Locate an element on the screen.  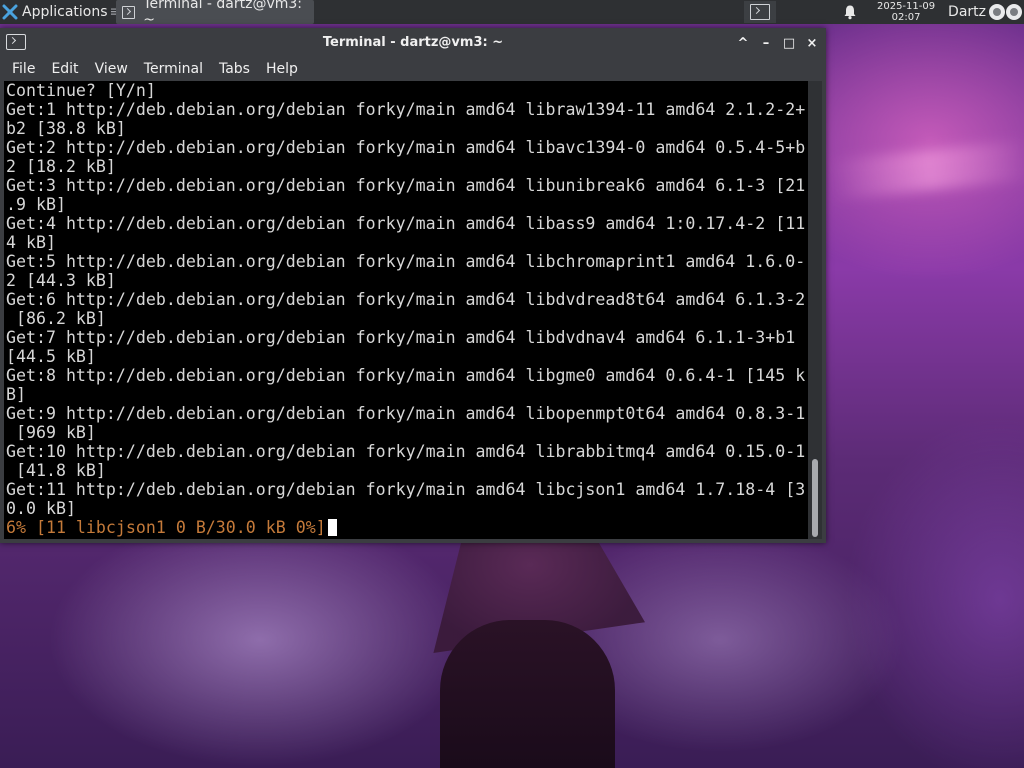
menu-edit: Edit is located at coordinates (64, 69).